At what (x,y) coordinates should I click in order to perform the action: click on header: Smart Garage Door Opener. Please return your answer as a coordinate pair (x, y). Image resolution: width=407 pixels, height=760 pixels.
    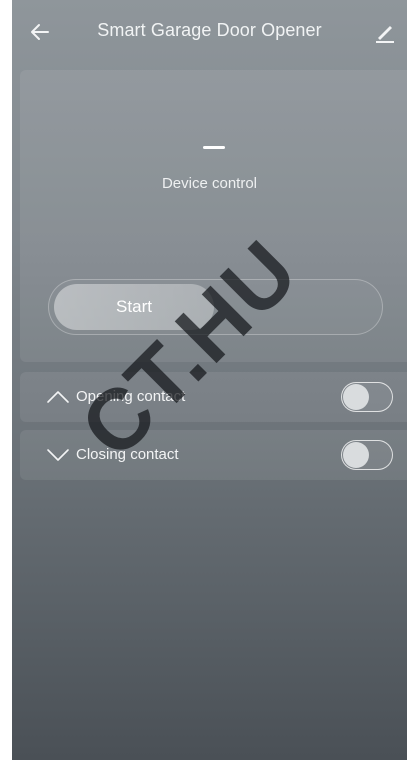
    Looking at the image, I should click on (209, 32).